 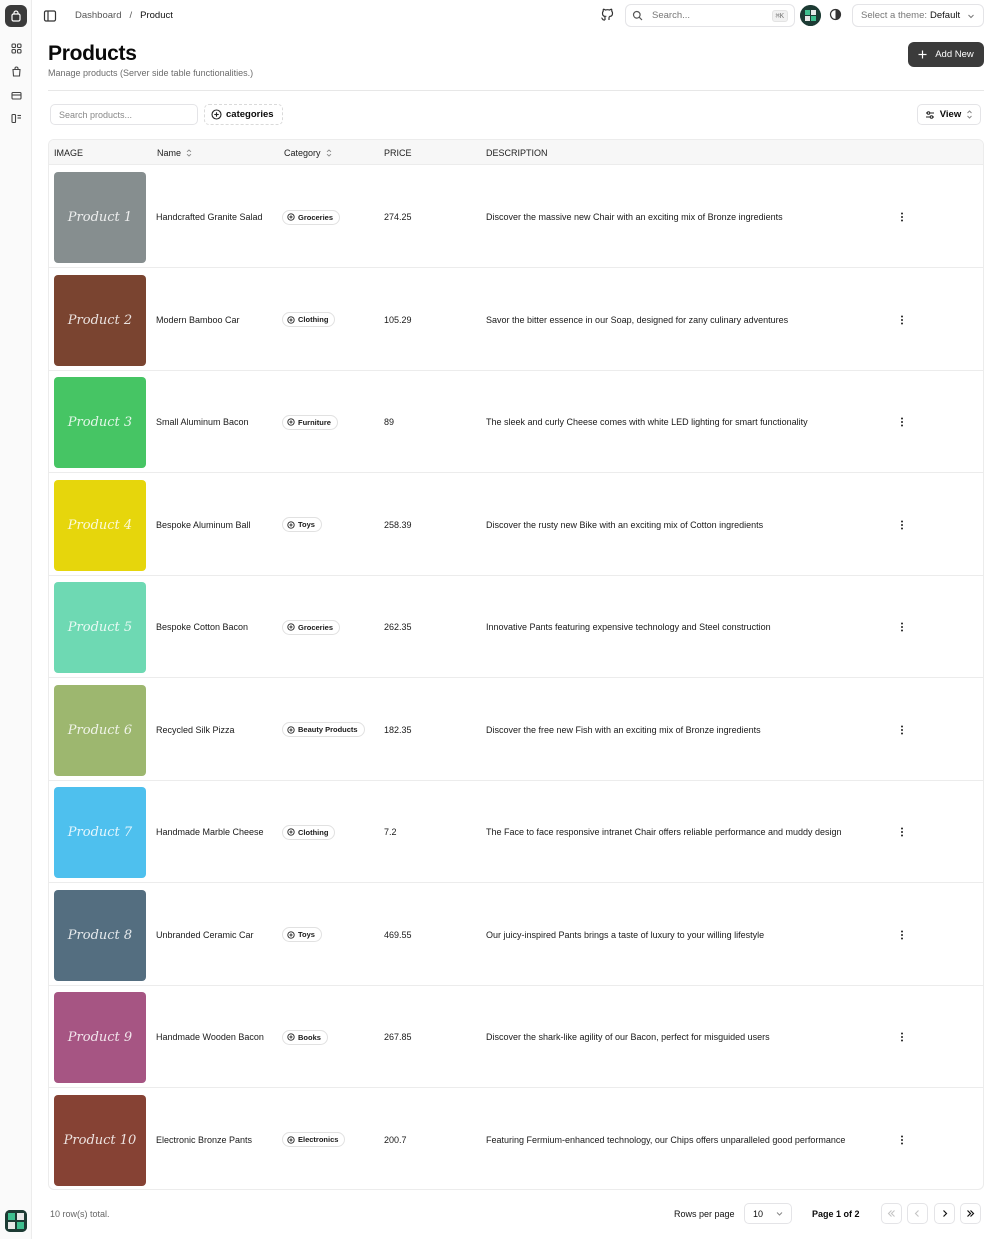 What do you see at coordinates (836, 1214) in the screenshot?
I see `page-info: Page 1 of 2` at bounding box center [836, 1214].